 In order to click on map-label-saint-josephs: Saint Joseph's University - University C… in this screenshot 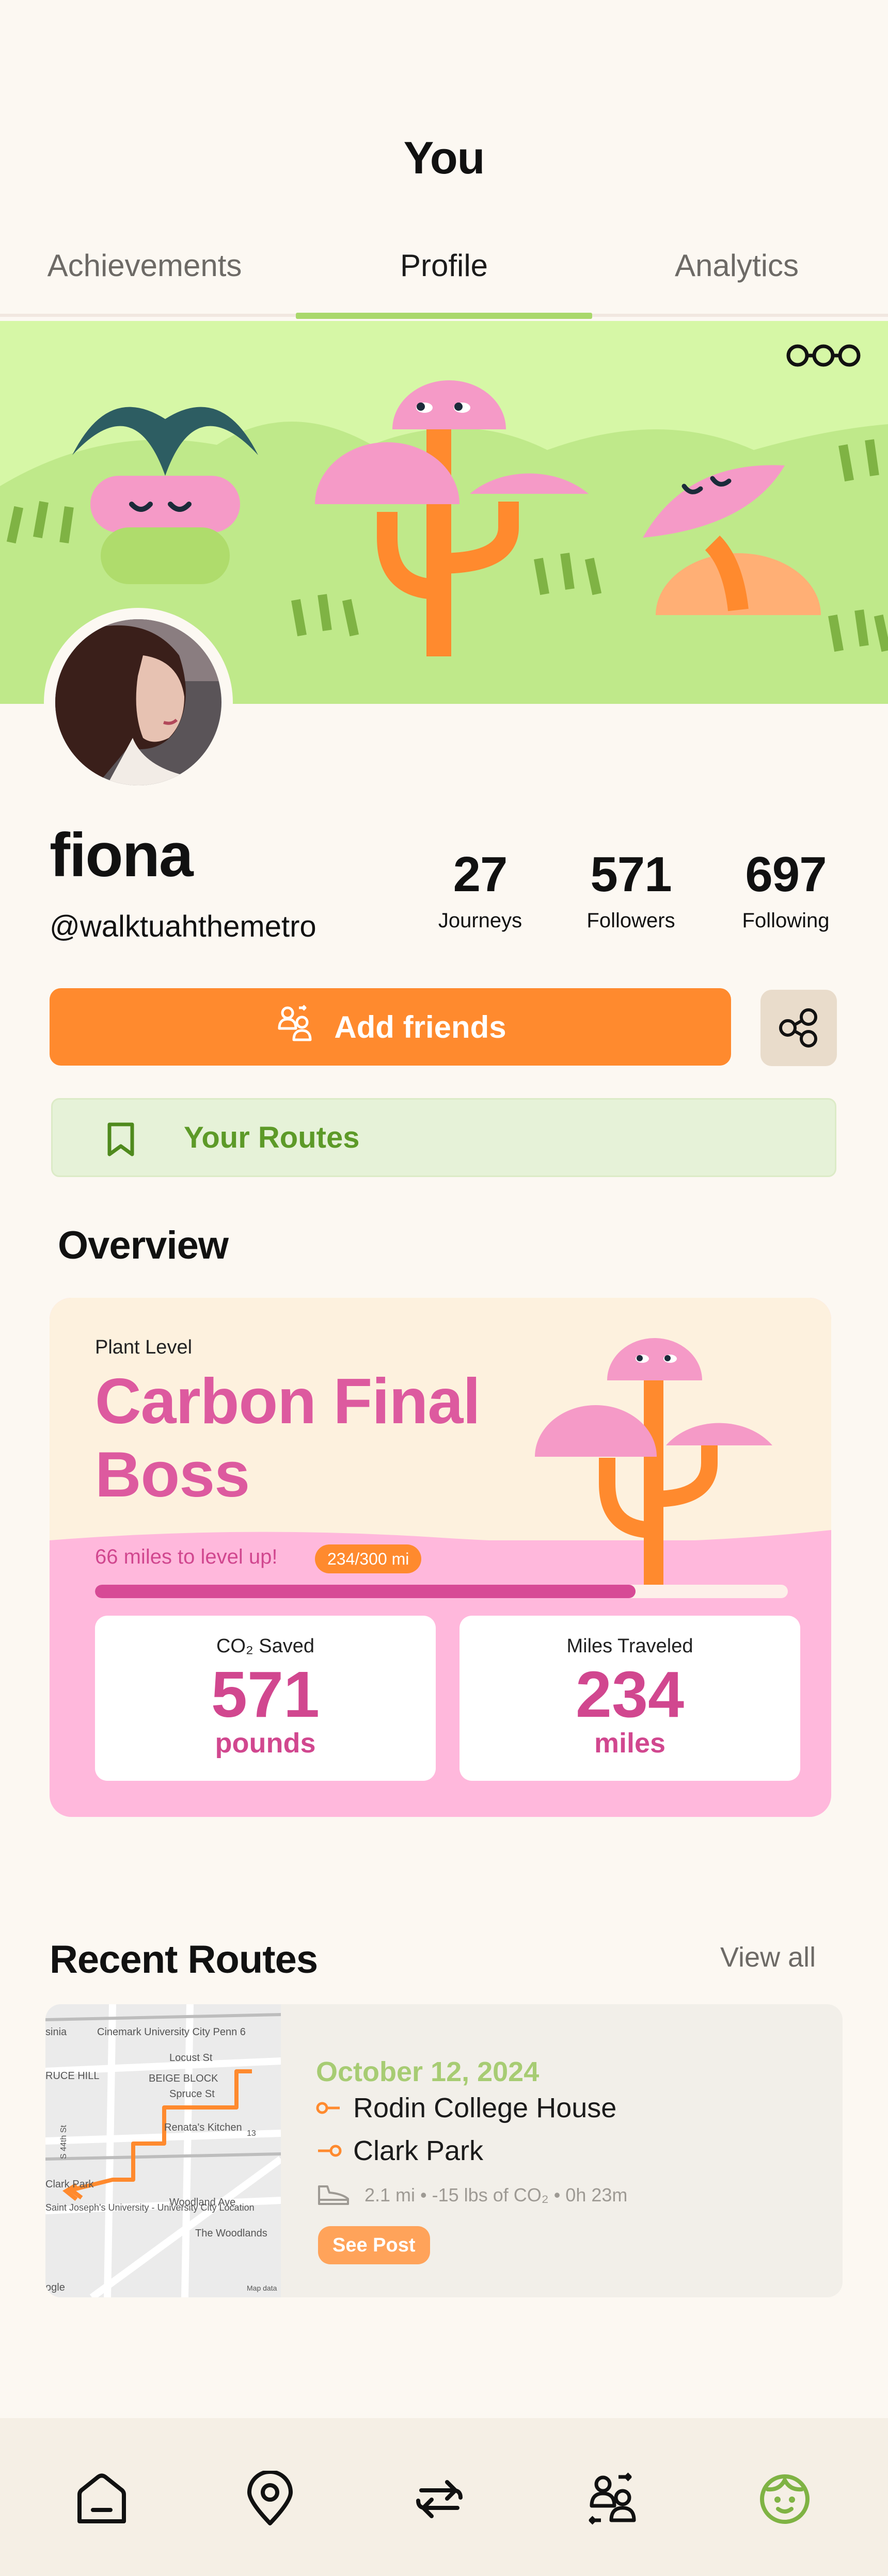, I will do `click(150, 2208)`.